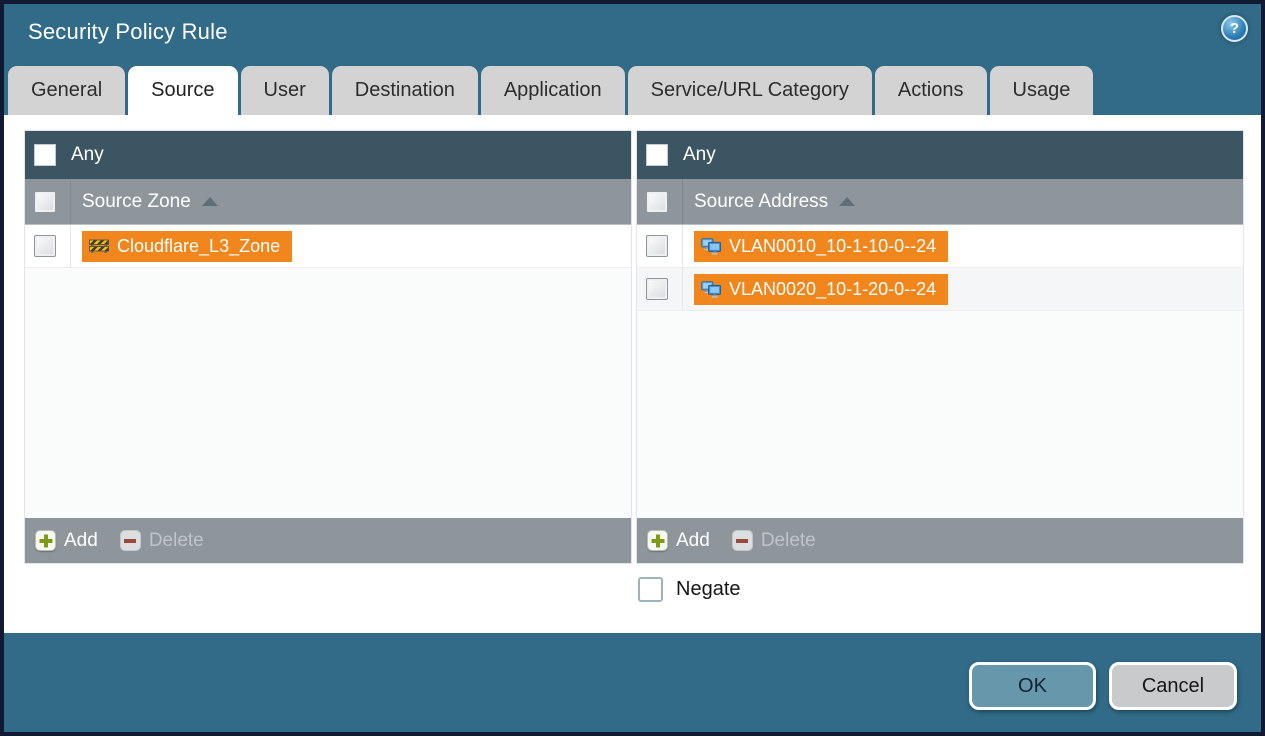 The height and width of the screenshot is (736, 1265). What do you see at coordinates (657, 201) in the screenshot?
I see `source-address-select-all-checkbox` at bounding box center [657, 201].